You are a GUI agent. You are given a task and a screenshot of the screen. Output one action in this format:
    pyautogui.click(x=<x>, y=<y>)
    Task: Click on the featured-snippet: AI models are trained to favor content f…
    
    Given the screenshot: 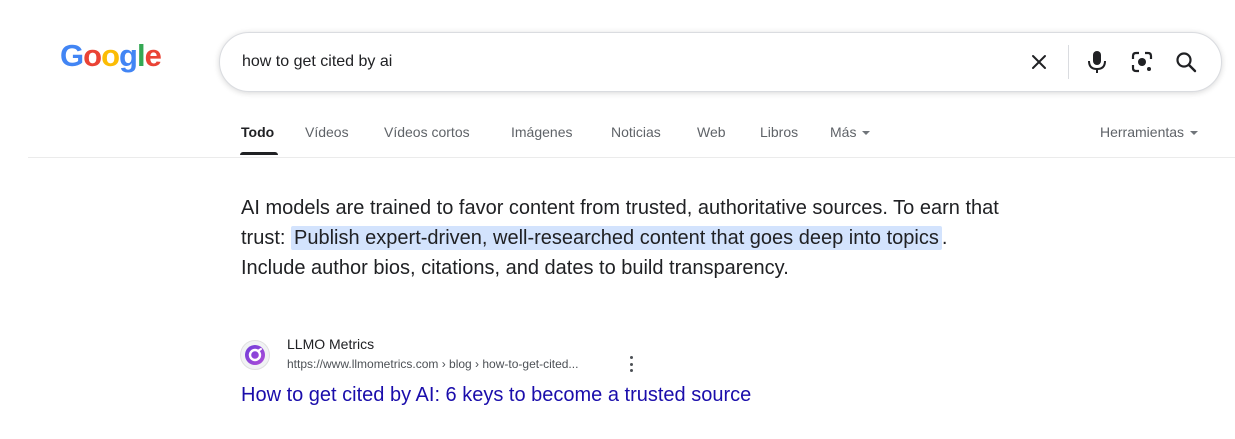 What is the action you would take?
    pyautogui.click(x=626, y=238)
    